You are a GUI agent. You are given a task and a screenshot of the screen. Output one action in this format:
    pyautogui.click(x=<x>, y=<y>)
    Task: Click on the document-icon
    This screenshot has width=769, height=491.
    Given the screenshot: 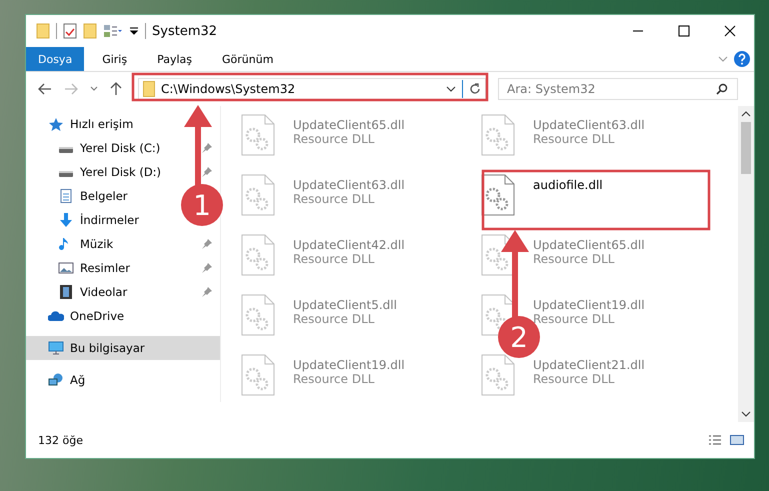 What is the action you would take?
    pyautogui.click(x=66, y=196)
    